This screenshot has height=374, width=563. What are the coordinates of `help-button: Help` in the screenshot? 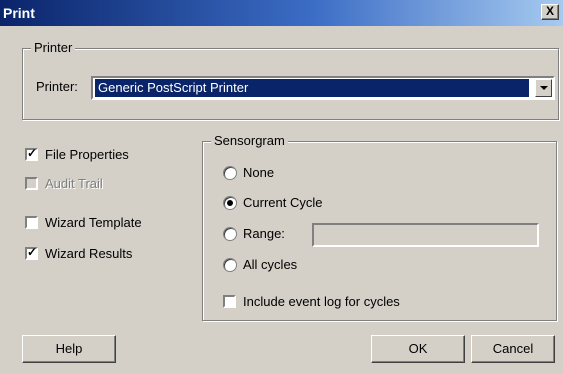 It's located at (69, 349).